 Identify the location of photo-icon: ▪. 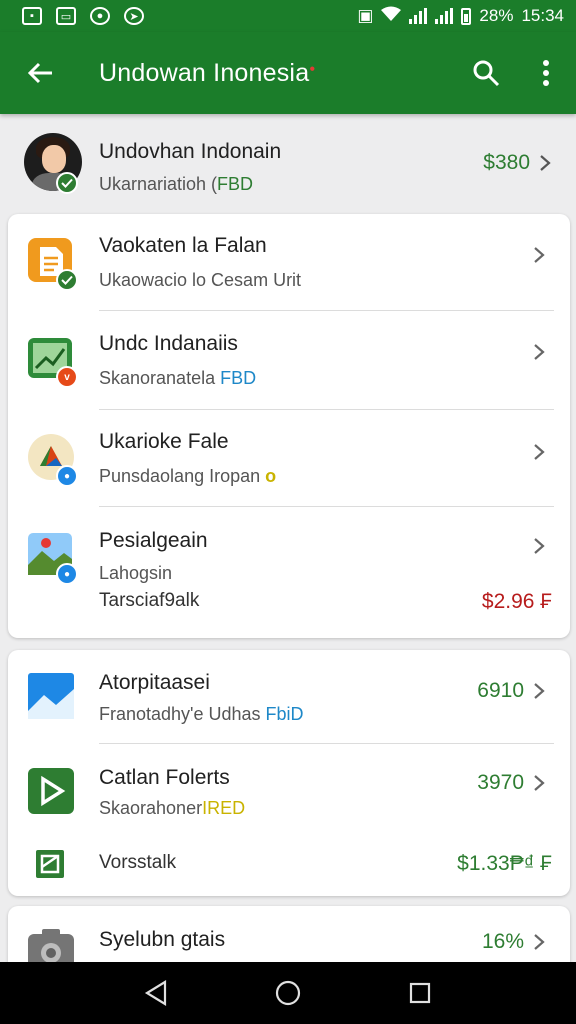
(32, 16).